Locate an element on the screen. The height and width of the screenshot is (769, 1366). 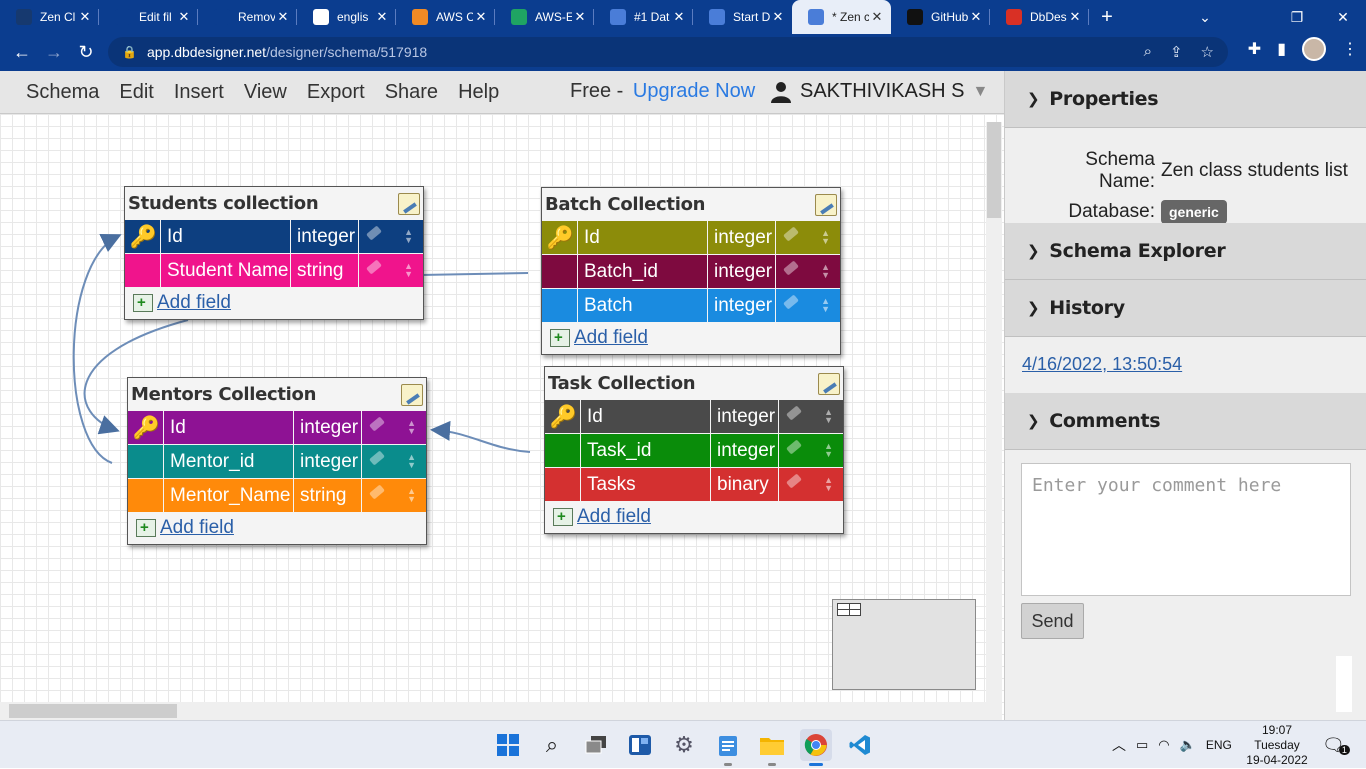
field-name: Batch is located at coordinates (643, 305).